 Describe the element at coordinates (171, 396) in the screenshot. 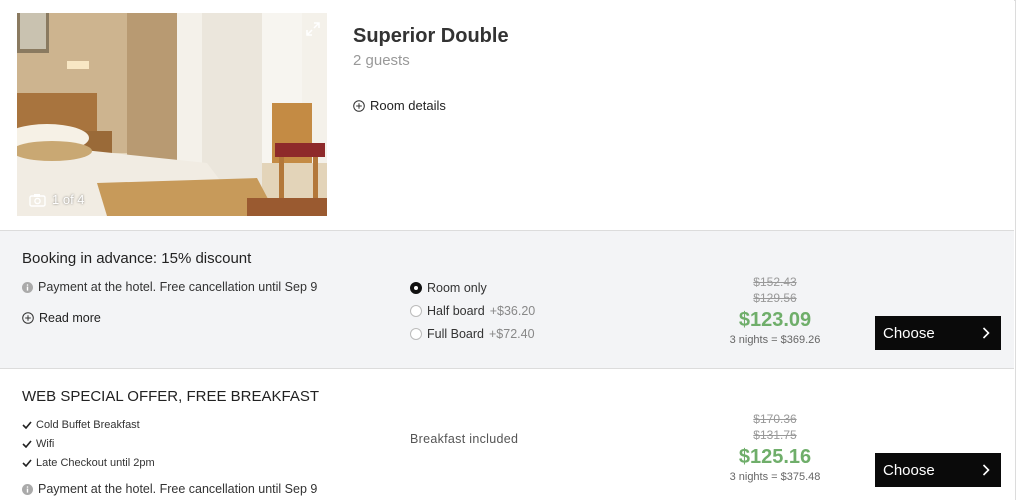

I see `offer-title: WEB SPECIAL OFFER, FREE BREAKFAST` at that location.